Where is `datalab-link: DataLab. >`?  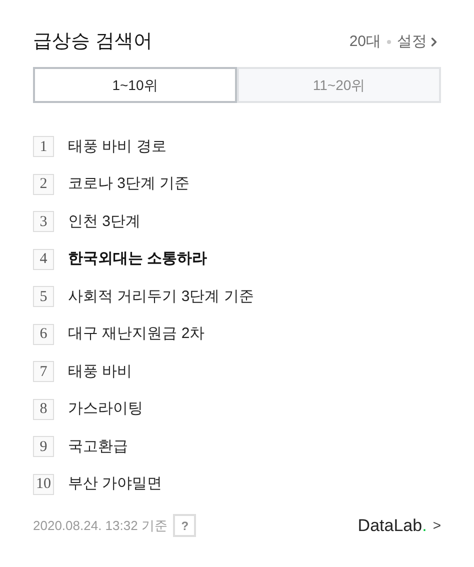 datalab-link: DataLab. > is located at coordinates (399, 525).